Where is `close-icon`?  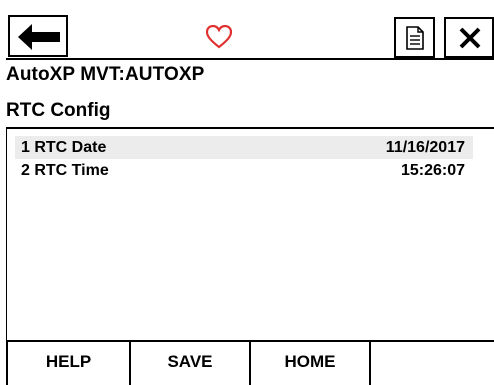 close-icon is located at coordinates (470, 38).